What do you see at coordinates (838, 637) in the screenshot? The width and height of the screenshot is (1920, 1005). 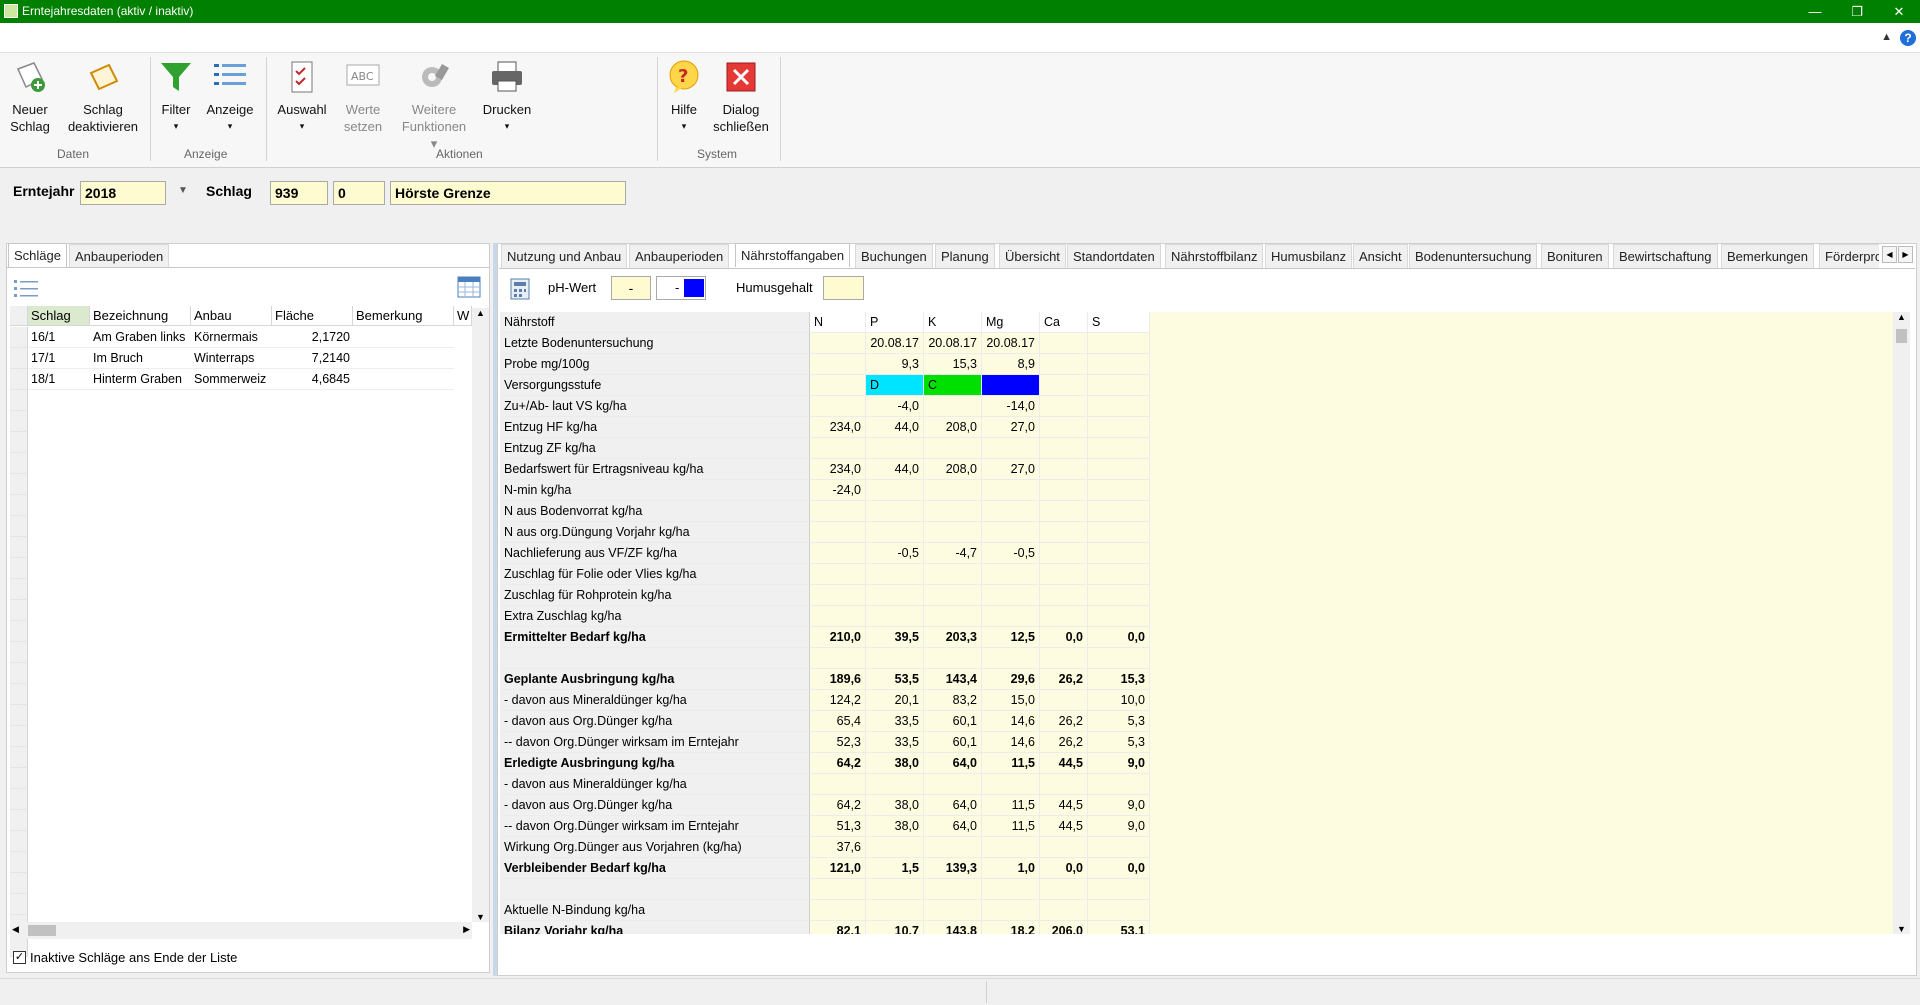 I see `grid-cell: 210,0` at bounding box center [838, 637].